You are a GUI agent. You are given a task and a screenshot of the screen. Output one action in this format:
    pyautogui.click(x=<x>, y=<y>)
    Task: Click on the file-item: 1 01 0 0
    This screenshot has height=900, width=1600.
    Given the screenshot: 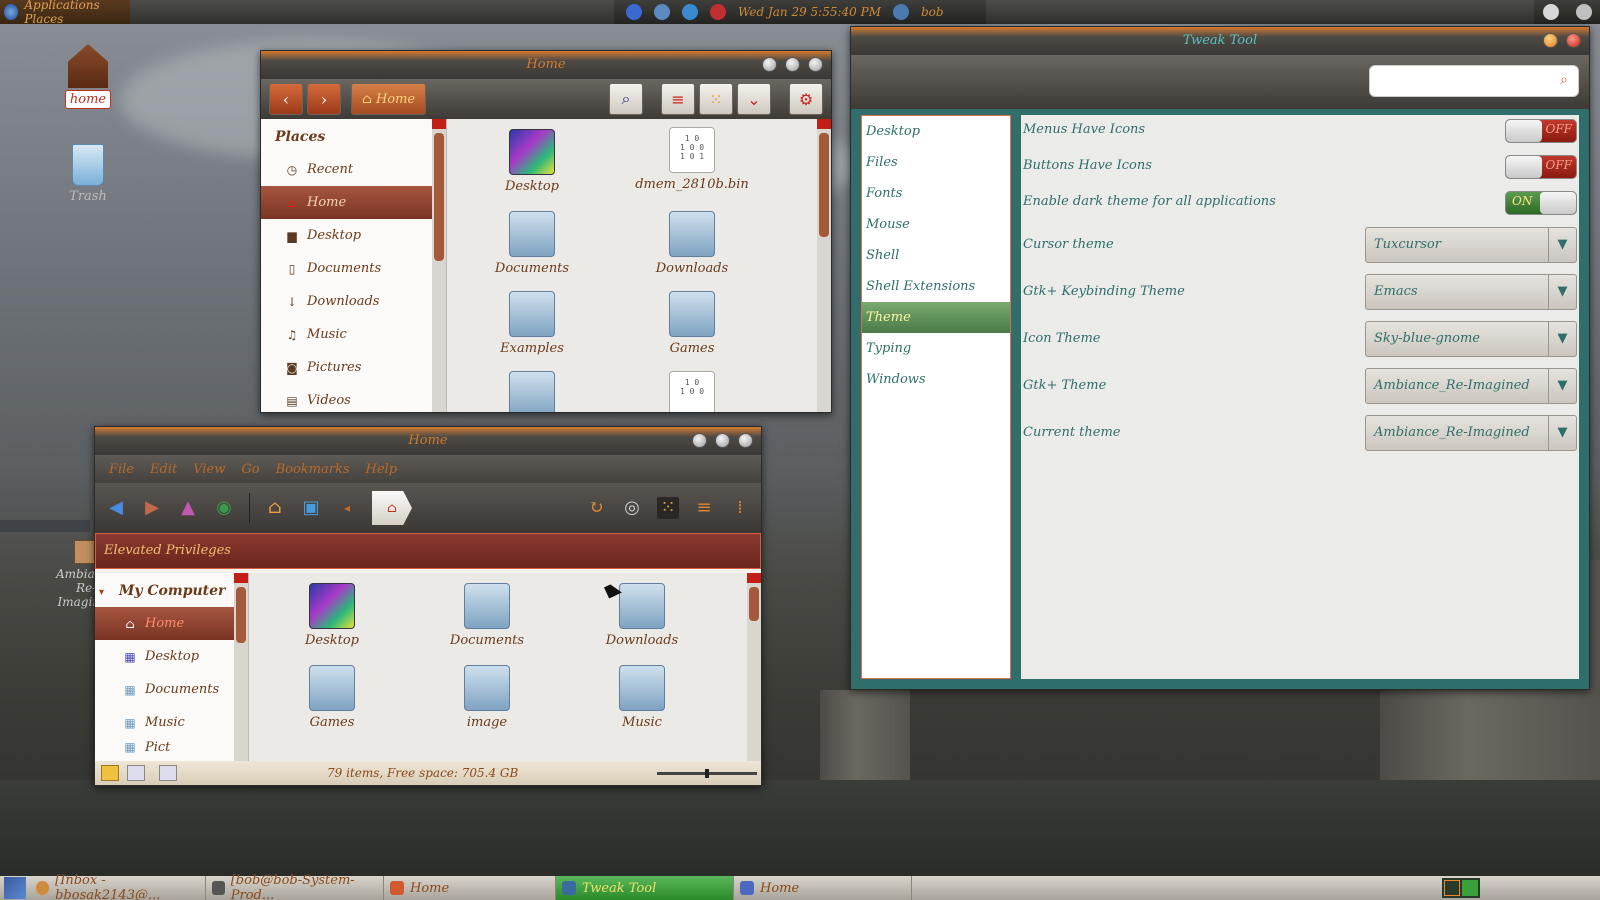 What is the action you would take?
    pyautogui.click(x=692, y=391)
    